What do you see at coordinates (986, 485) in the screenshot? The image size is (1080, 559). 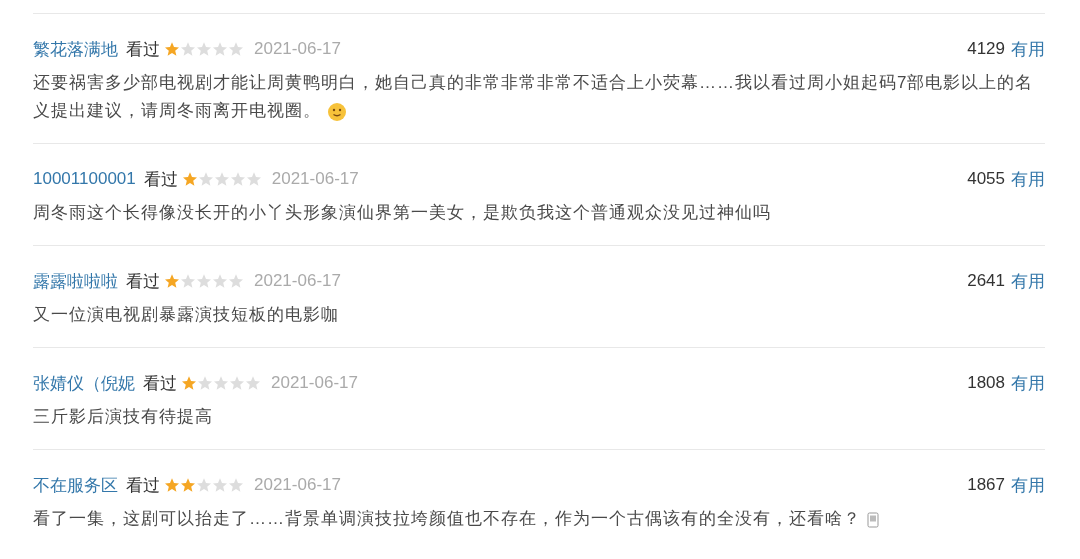 I see `vote-count: 1867` at bounding box center [986, 485].